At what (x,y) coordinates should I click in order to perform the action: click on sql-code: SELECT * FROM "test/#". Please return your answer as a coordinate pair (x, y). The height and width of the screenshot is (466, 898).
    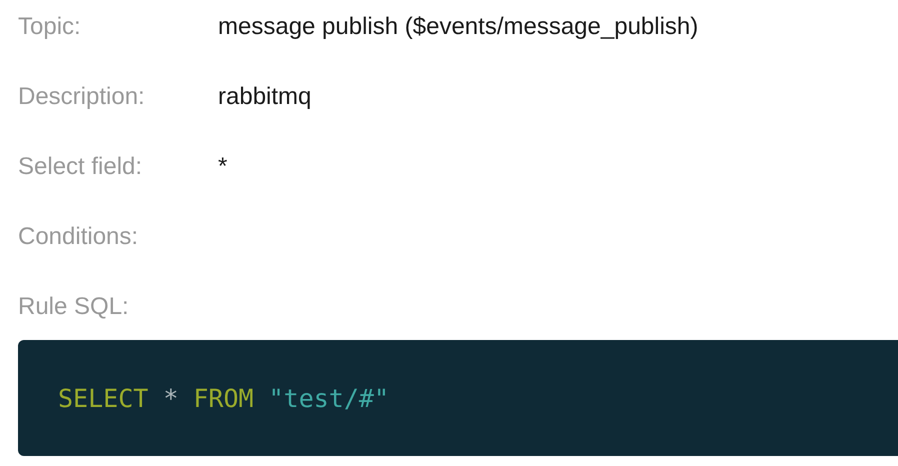
    Looking at the image, I should click on (224, 398).